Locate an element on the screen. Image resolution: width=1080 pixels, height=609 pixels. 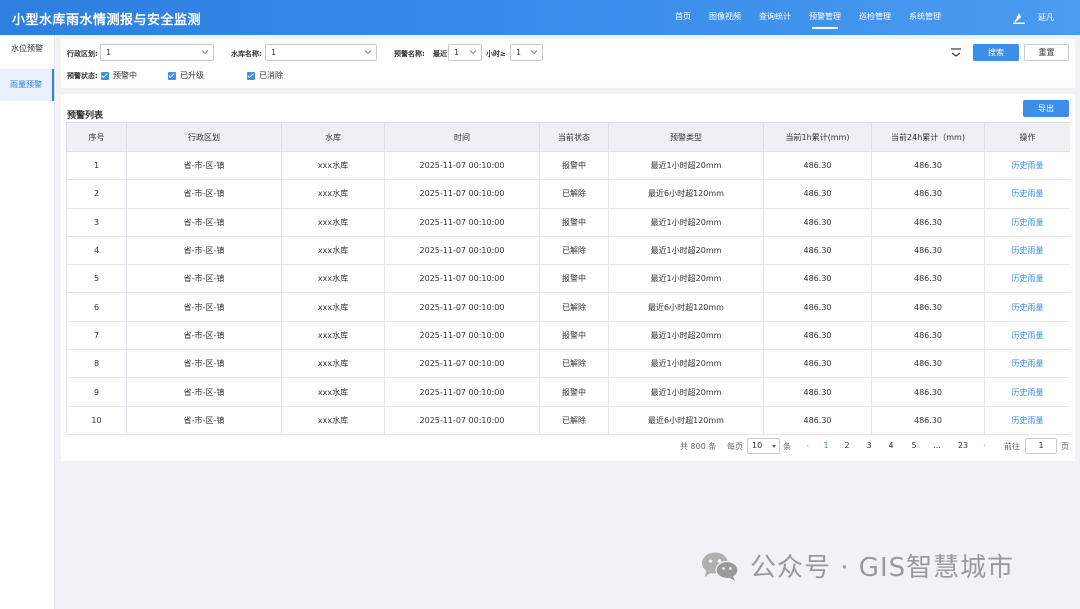
page-number-last: 23 is located at coordinates (963, 445).